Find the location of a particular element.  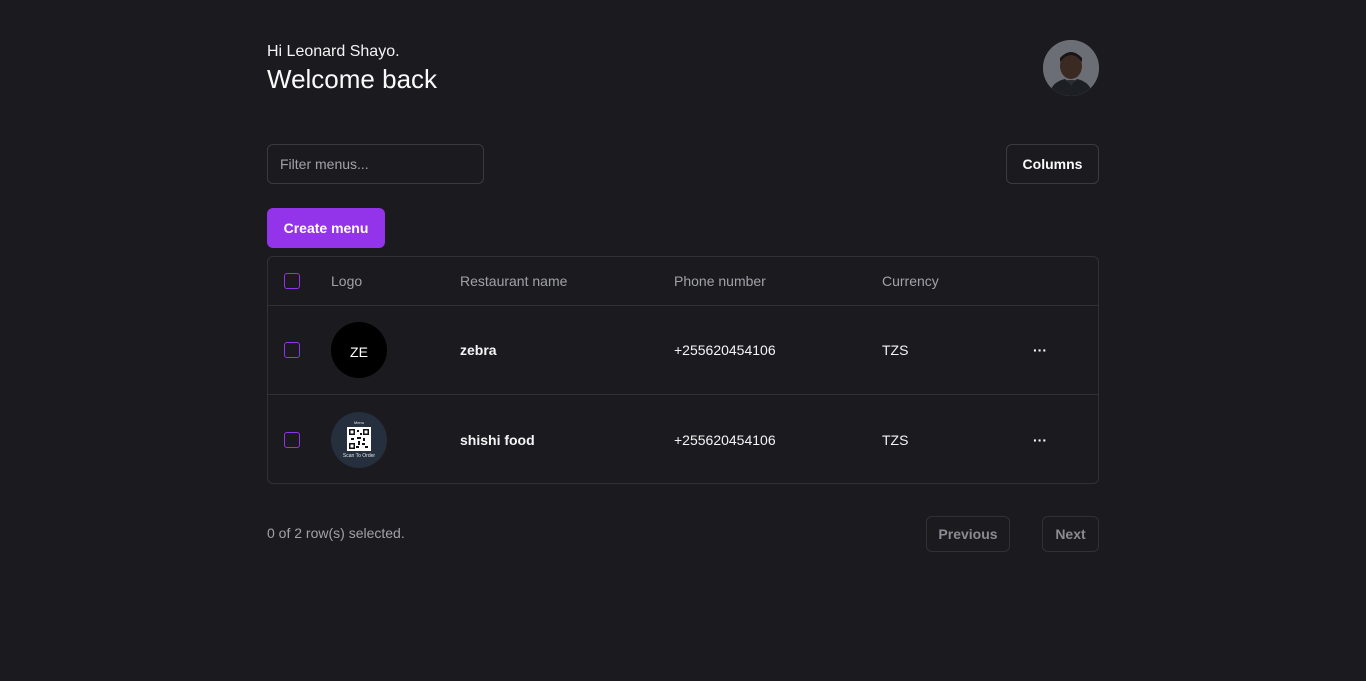

restaurant-name: zebra is located at coordinates (478, 350).